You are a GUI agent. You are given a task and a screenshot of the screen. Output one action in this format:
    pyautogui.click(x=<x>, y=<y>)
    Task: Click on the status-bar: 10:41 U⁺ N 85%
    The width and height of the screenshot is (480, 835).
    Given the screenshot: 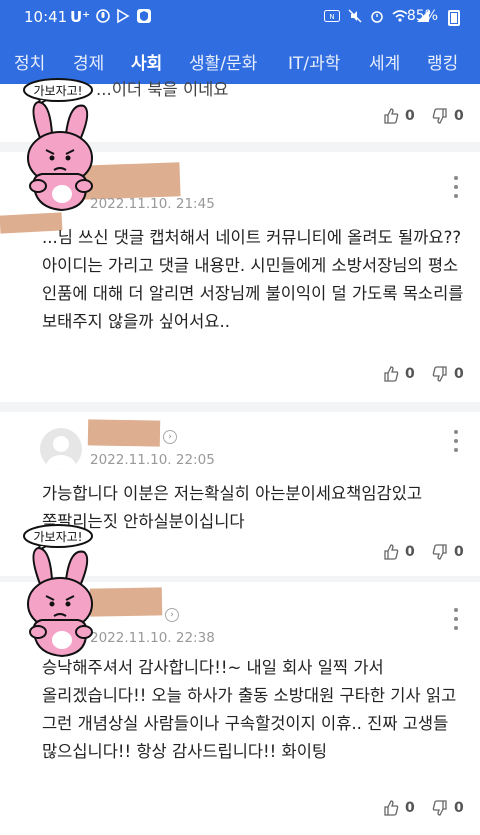 What is the action you would take?
    pyautogui.click(x=240, y=17)
    